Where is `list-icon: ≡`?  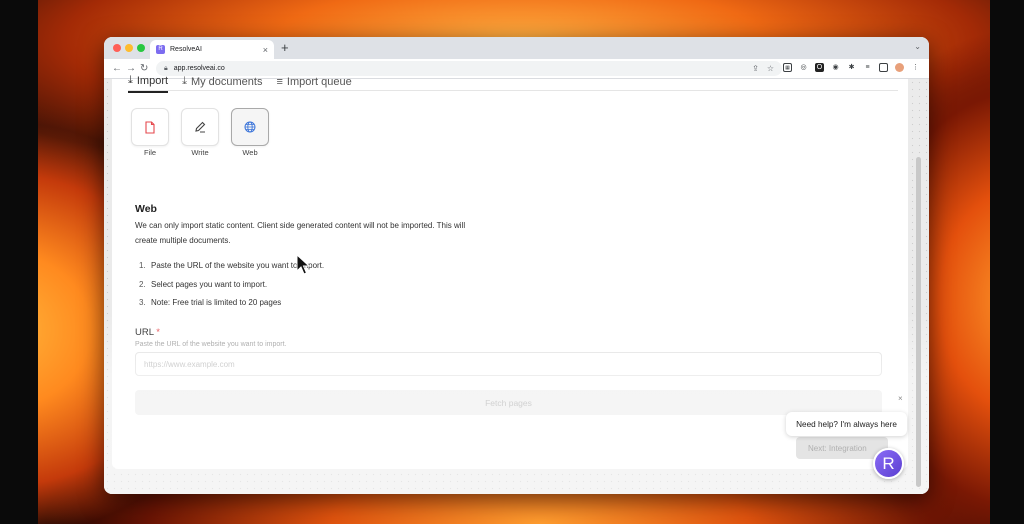 list-icon: ≡ is located at coordinates (279, 81).